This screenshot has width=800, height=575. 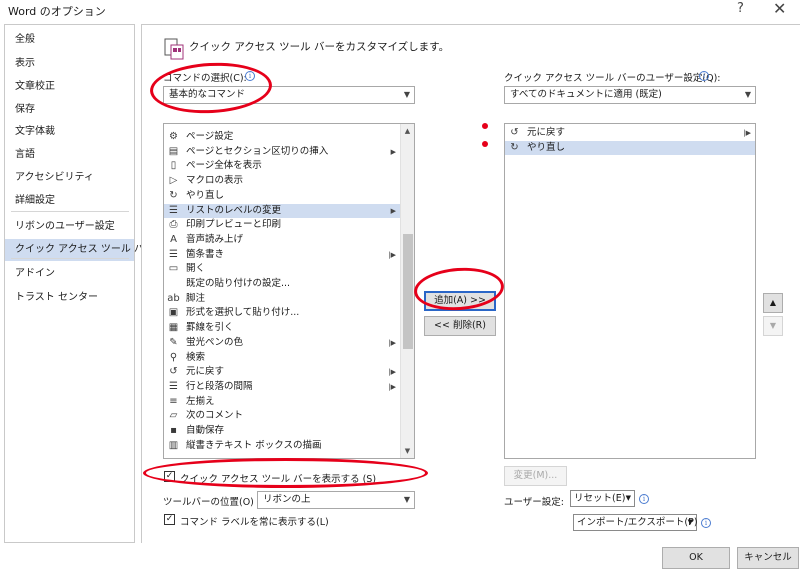 What do you see at coordinates (69, 178) in the screenshot?
I see `sidebar-item: アクセシビリティ` at bounding box center [69, 178].